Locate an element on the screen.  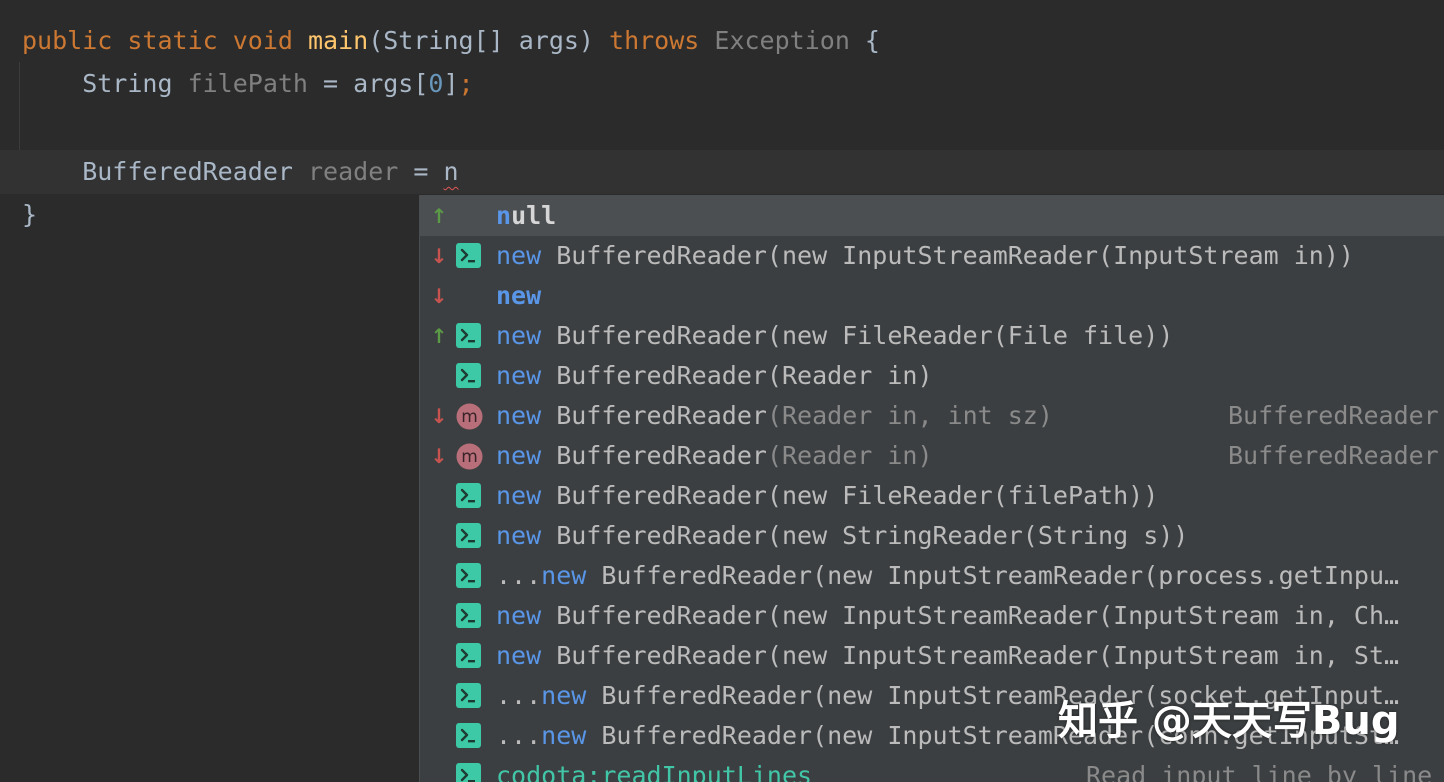
type-bufferedreader: BufferedReader is located at coordinates (165, 171).